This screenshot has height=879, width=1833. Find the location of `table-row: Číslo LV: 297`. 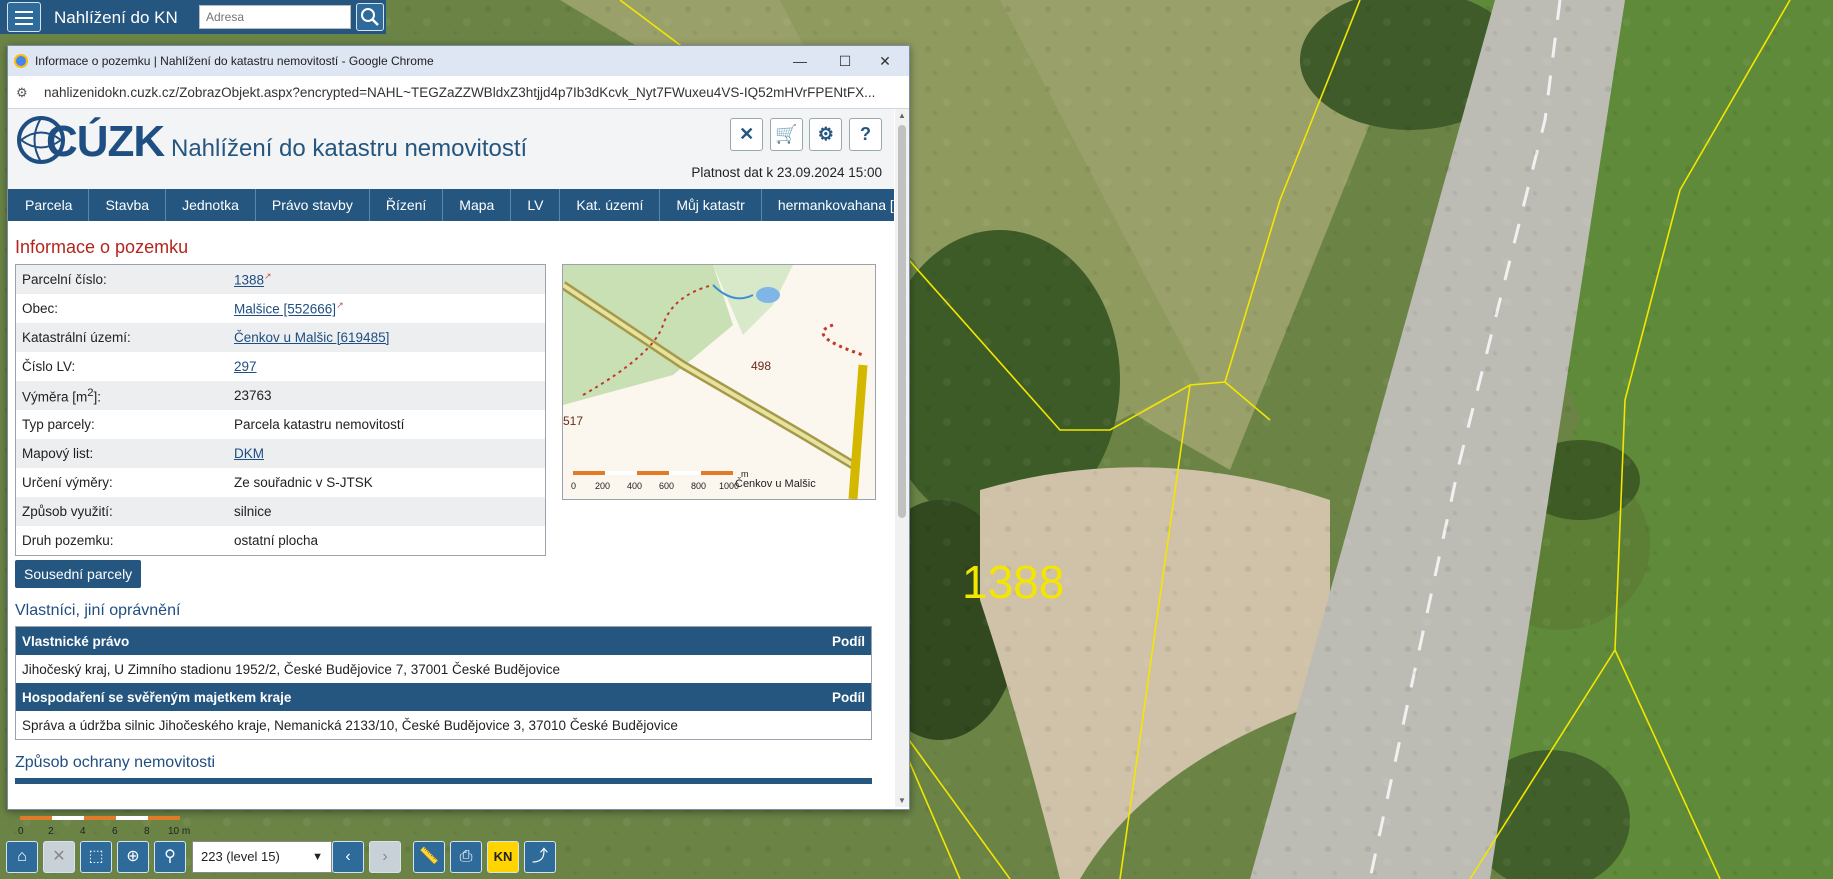

table-row: Číslo LV: 297 is located at coordinates (281, 366).